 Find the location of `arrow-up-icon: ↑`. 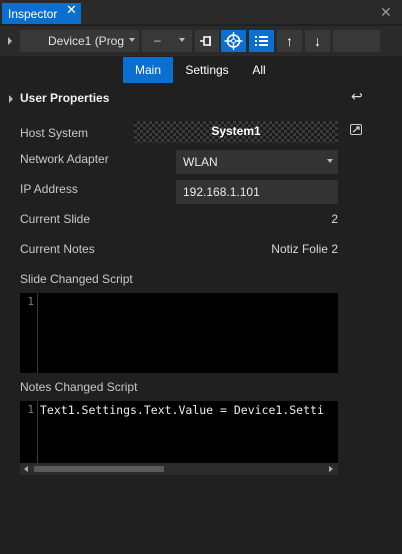

arrow-up-icon: ↑ is located at coordinates (289, 41).